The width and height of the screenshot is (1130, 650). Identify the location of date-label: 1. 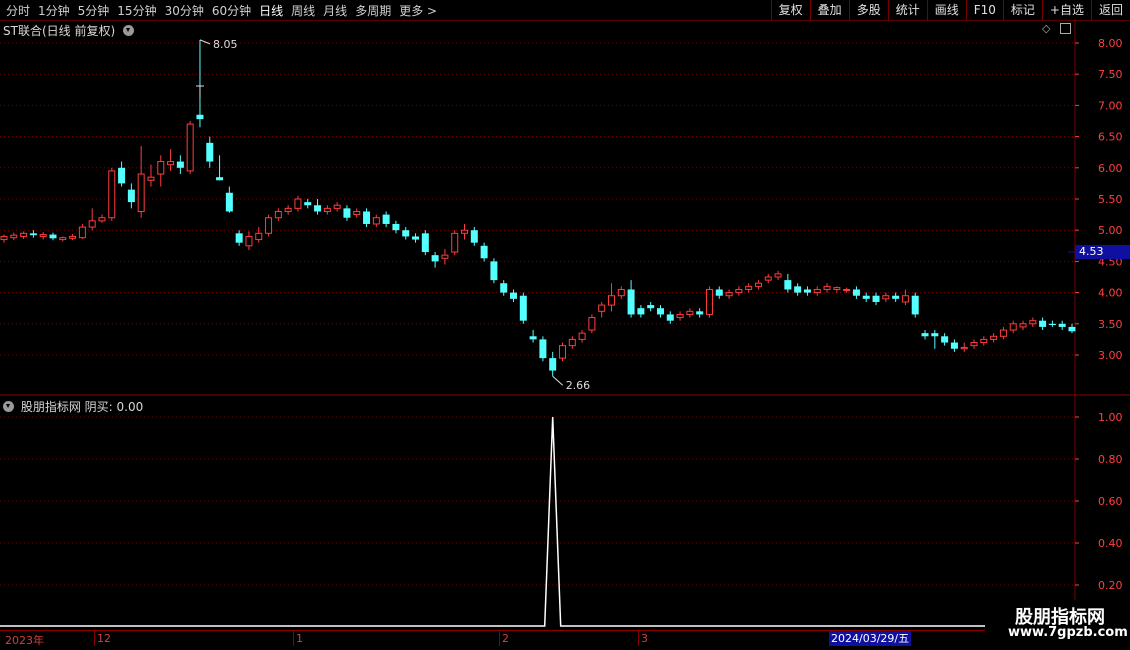
(299, 638).